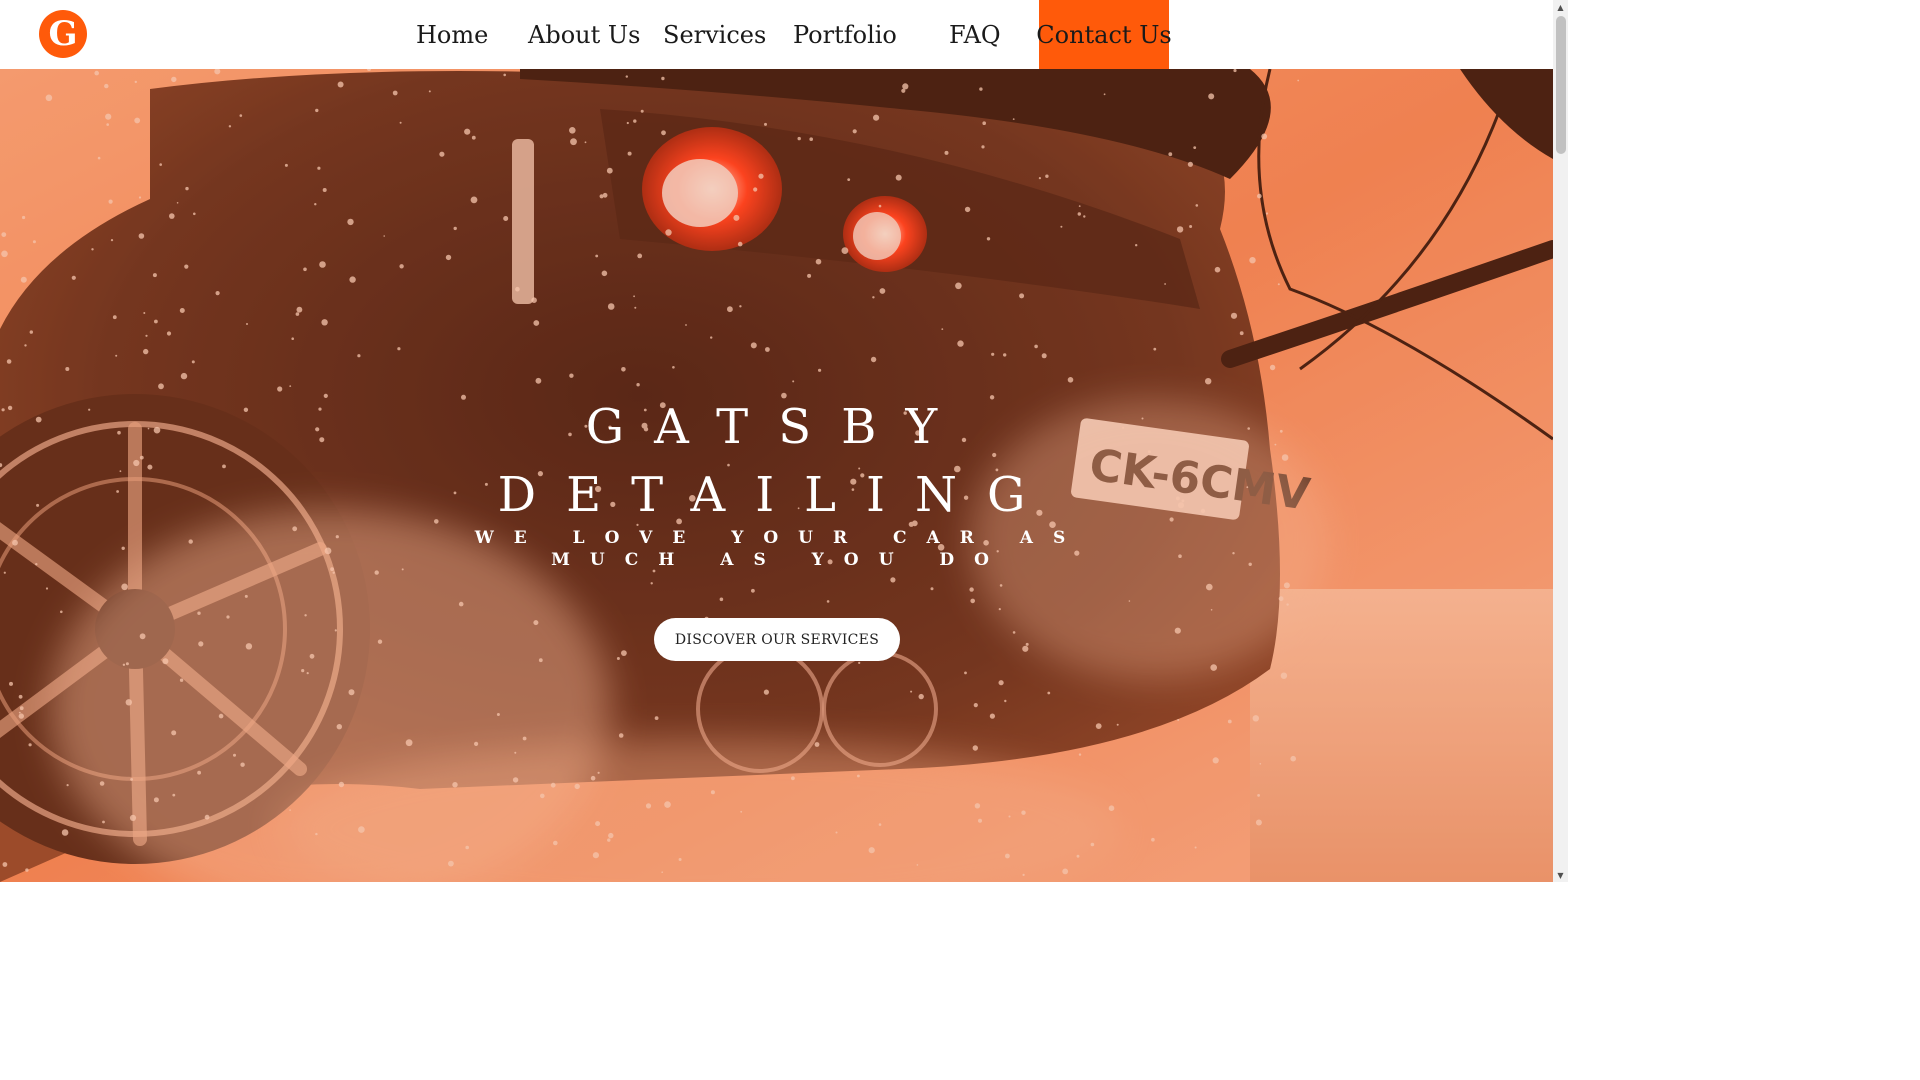  I want to click on scroll-thumb, so click(1561, 85).